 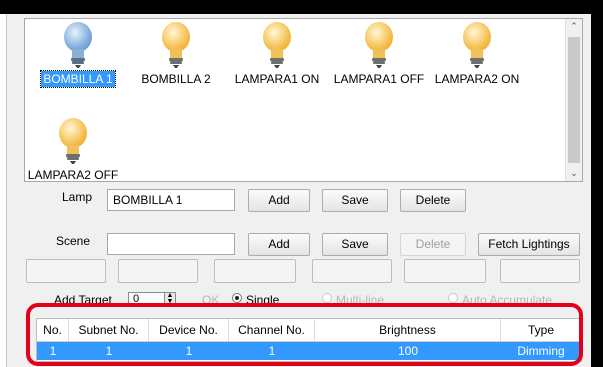 What do you see at coordinates (327, 298) in the screenshot?
I see `multi-line-radio` at bounding box center [327, 298].